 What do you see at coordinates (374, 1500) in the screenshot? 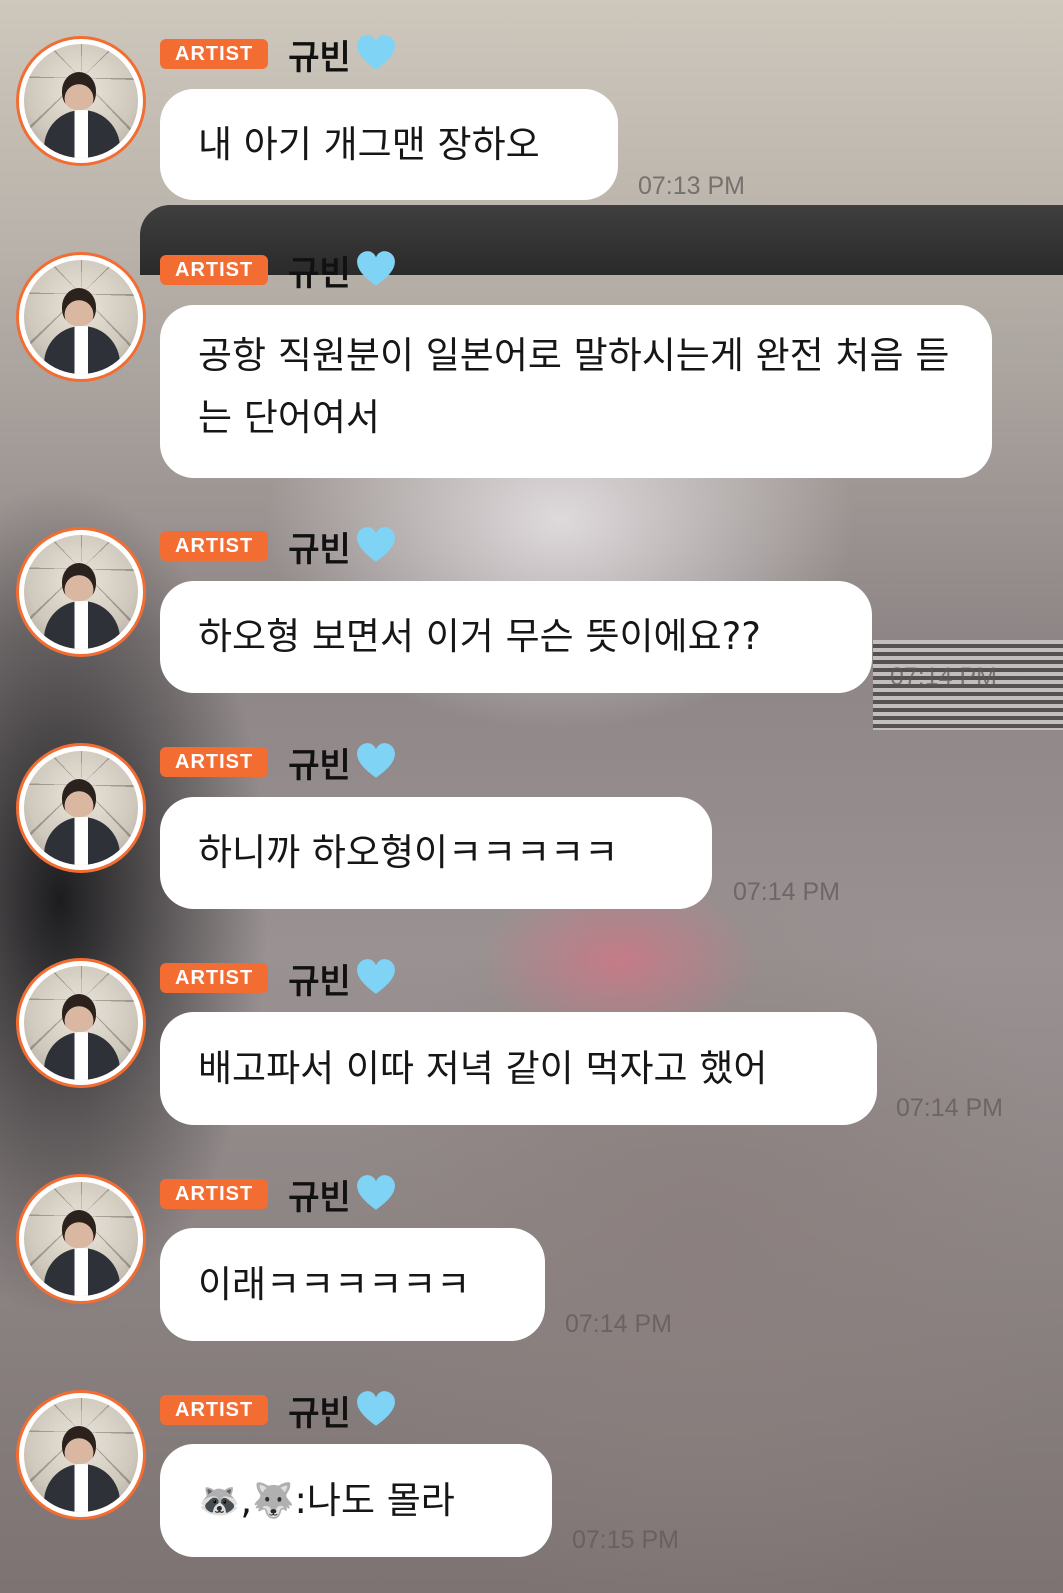
I see `message-text: :나도 몰라` at bounding box center [374, 1500].